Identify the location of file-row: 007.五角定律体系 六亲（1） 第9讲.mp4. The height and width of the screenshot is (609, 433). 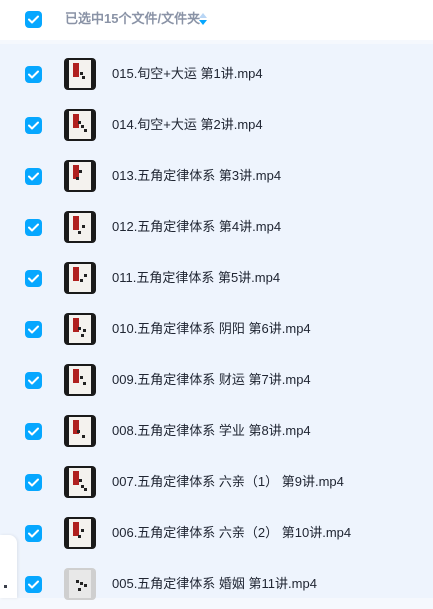
(216, 481).